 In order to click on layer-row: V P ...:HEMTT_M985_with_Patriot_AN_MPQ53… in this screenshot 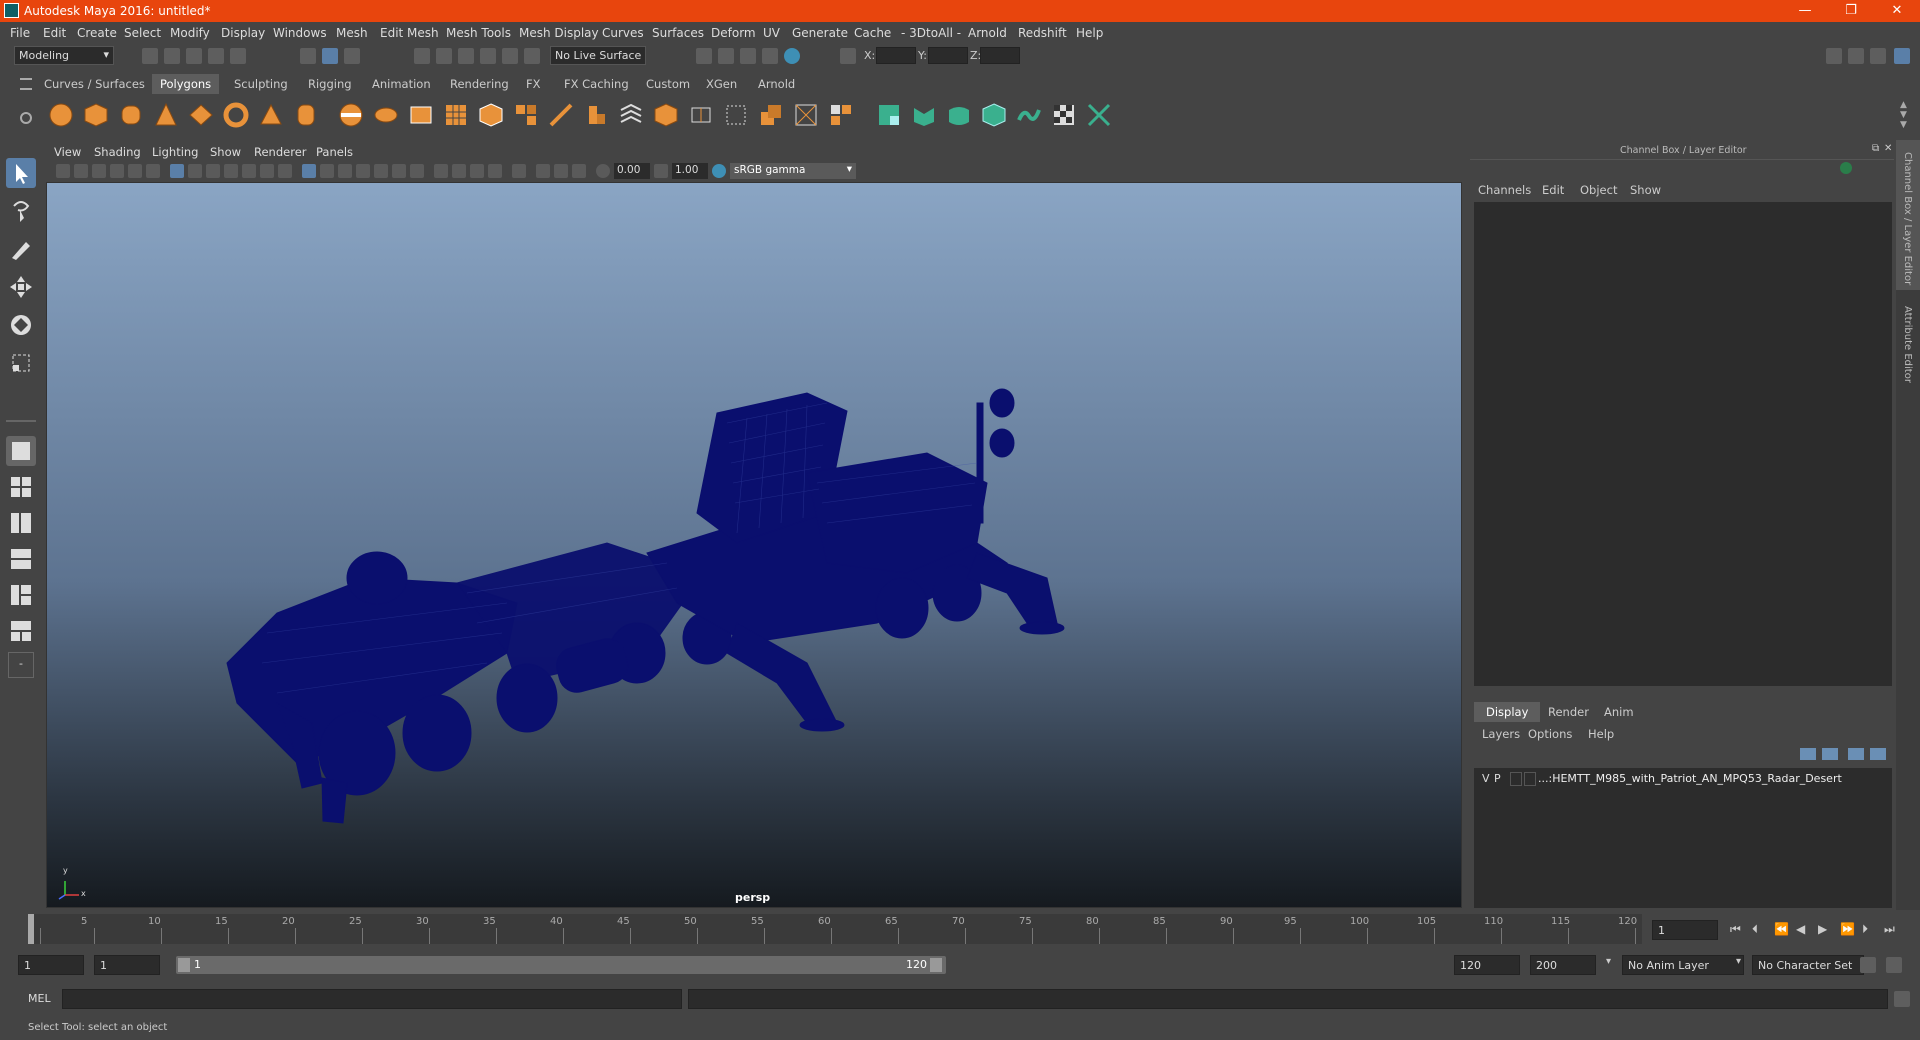, I will do `click(1683, 779)`.